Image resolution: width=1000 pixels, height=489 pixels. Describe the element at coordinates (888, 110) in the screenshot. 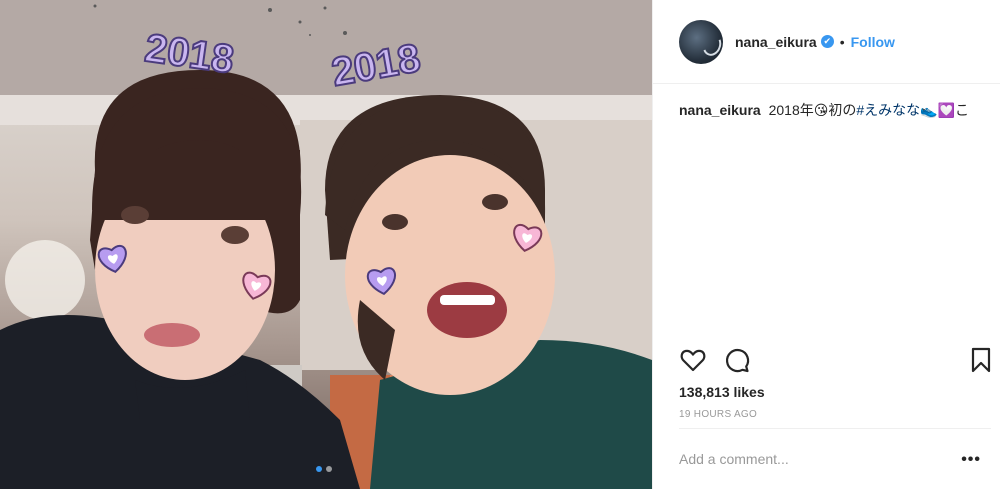

I see `hashtag-link: #えみなな` at that location.